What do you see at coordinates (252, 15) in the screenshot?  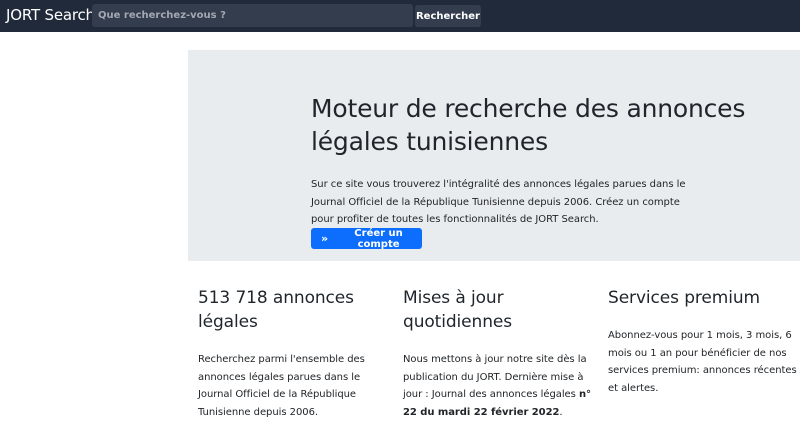 I see `search-input` at bounding box center [252, 15].